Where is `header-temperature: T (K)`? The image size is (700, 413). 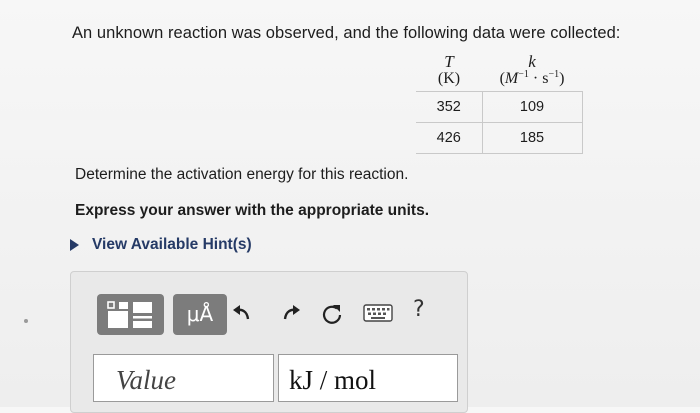
header-temperature: T (K) is located at coordinates (449, 71).